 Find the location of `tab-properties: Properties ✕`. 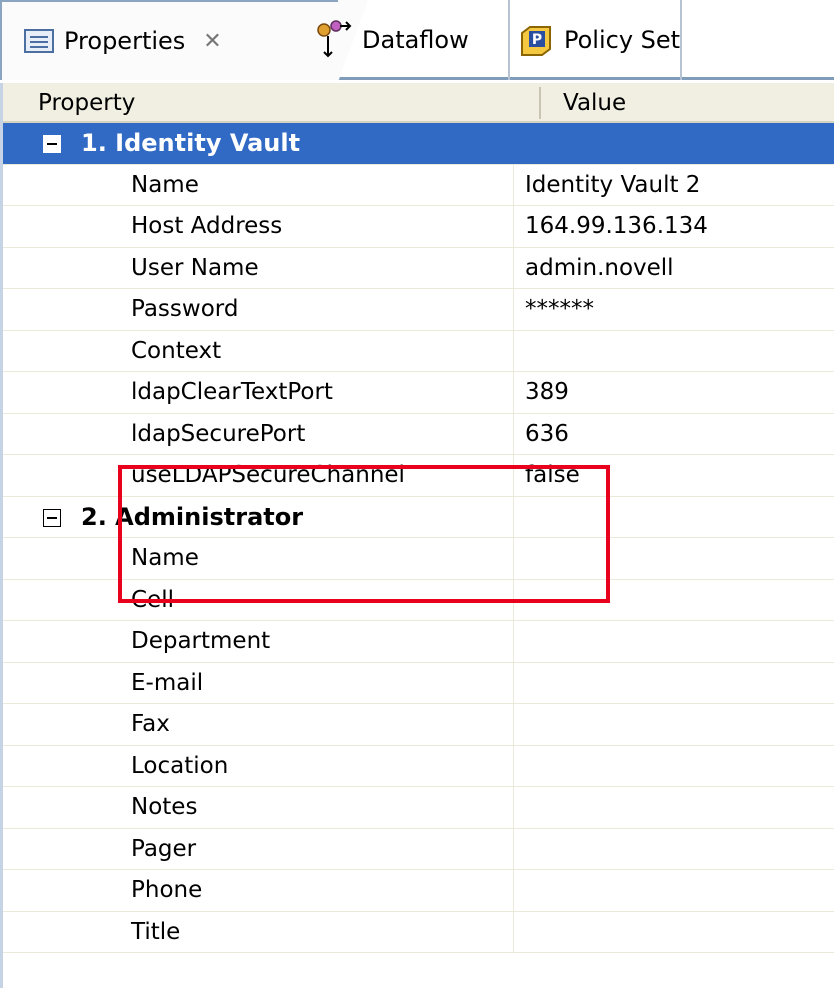

tab-properties: Properties ✕ is located at coordinates (184, 41).